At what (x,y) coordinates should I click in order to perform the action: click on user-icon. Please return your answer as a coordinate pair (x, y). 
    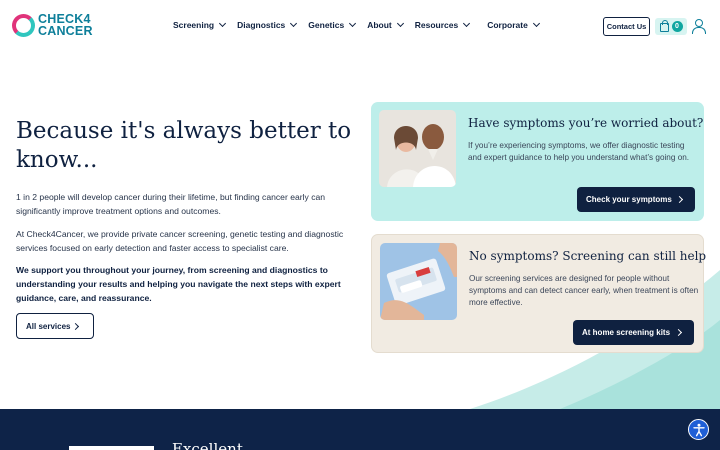
    Looking at the image, I should click on (699, 26).